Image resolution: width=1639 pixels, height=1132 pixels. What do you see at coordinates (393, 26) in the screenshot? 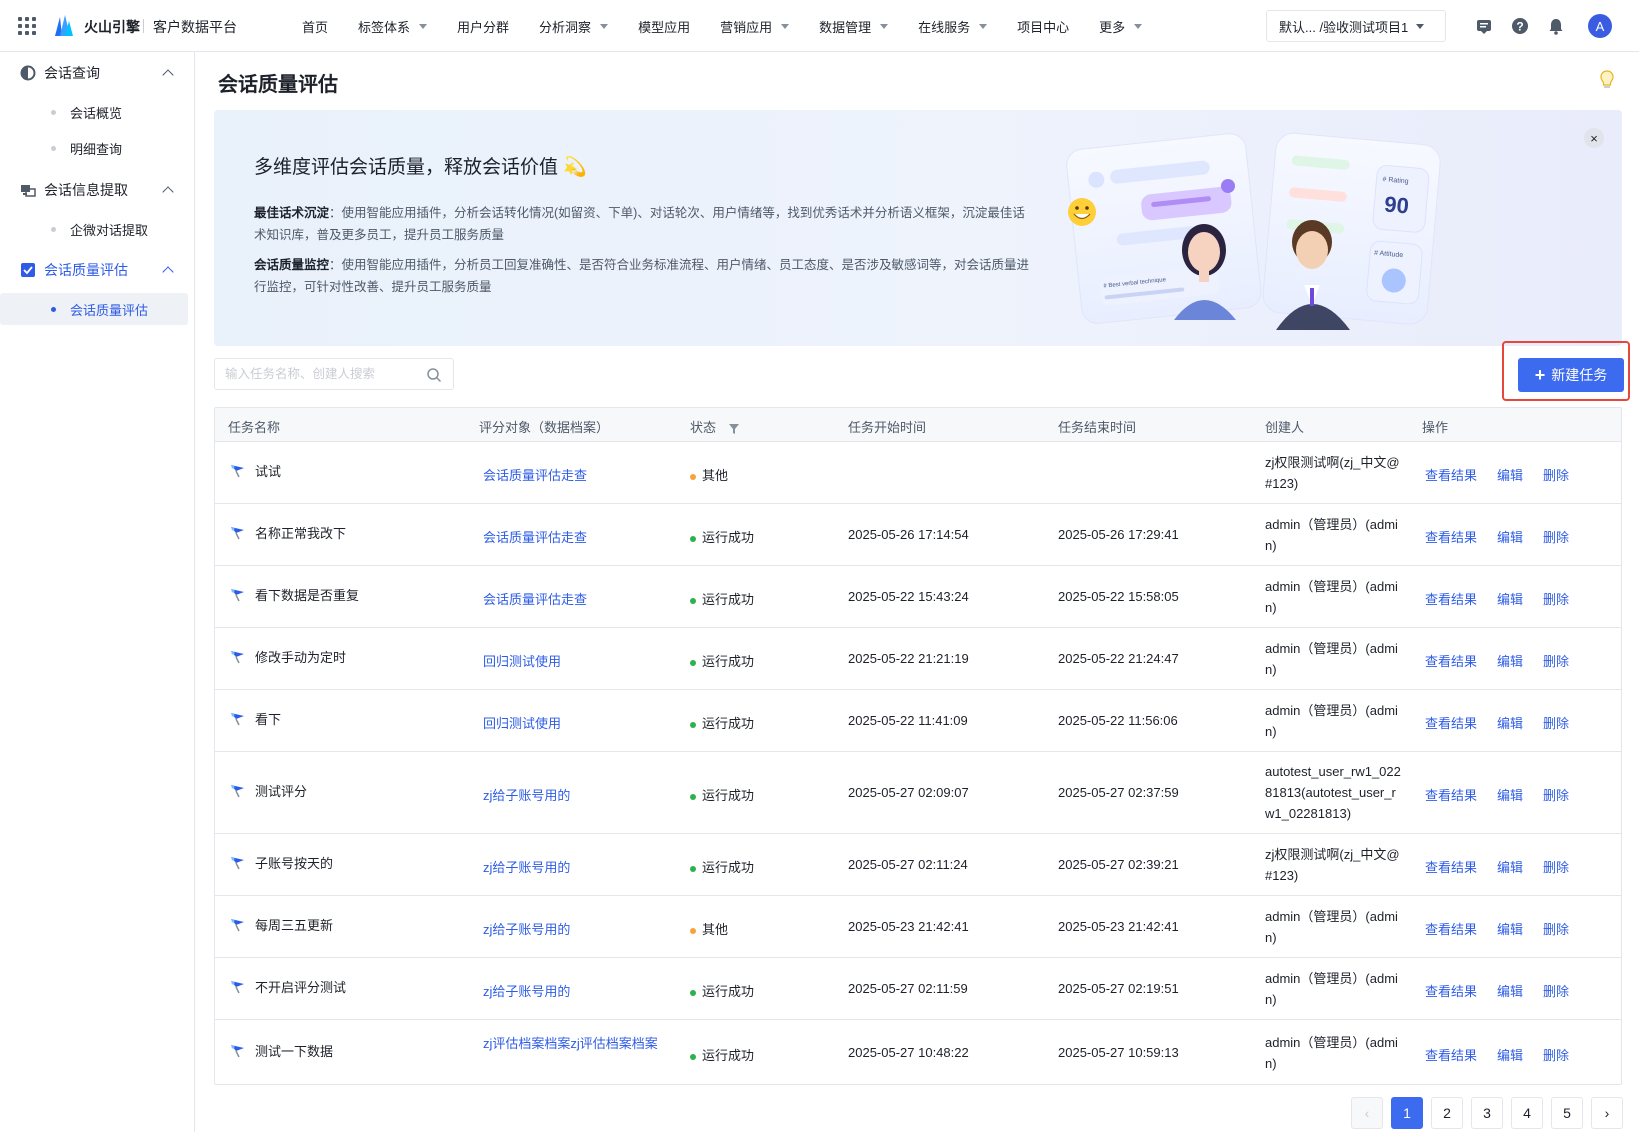
I see `nav-item: 标签体系` at bounding box center [393, 26].